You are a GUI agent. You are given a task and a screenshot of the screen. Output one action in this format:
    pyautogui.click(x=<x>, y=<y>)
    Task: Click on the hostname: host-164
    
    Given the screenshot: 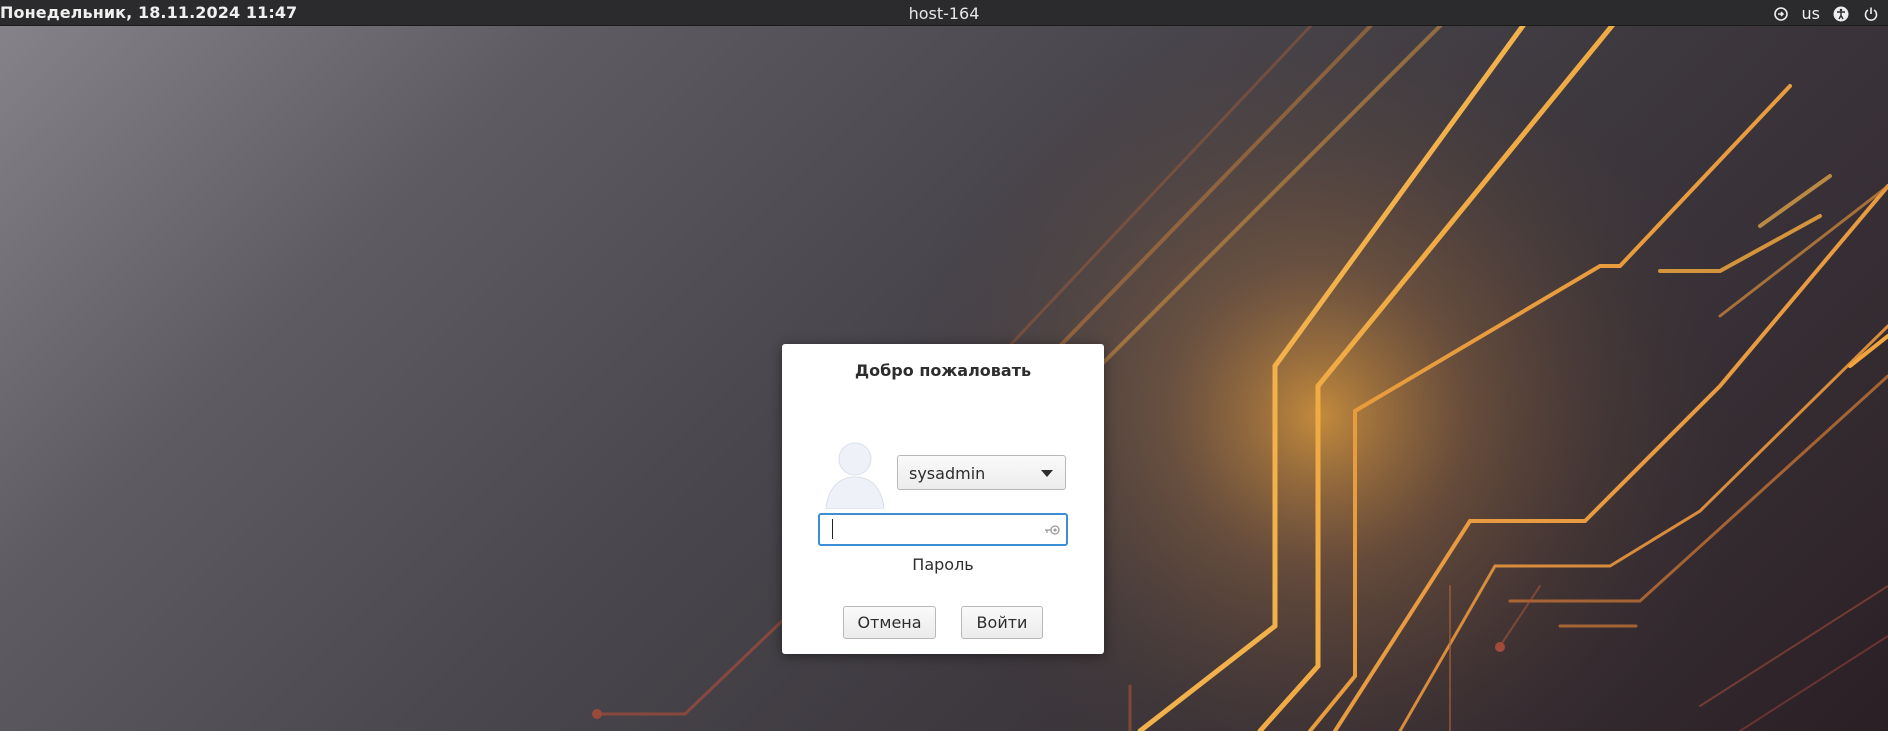 What is the action you would take?
    pyautogui.click(x=944, y=13)
    